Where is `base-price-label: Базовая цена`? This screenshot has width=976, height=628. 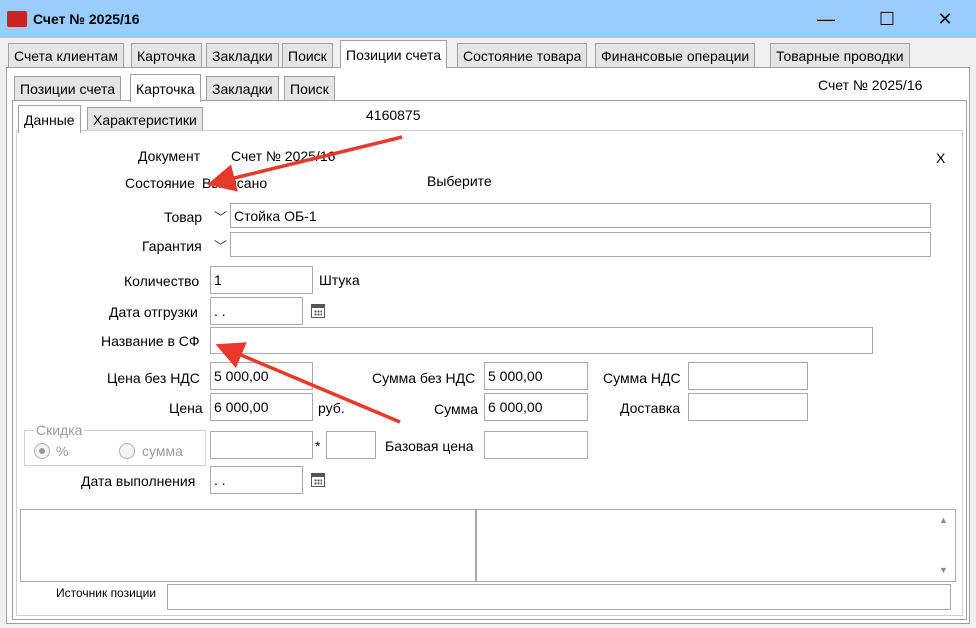 base-price-label: Базовая цена is located at coordinates (429, 446).